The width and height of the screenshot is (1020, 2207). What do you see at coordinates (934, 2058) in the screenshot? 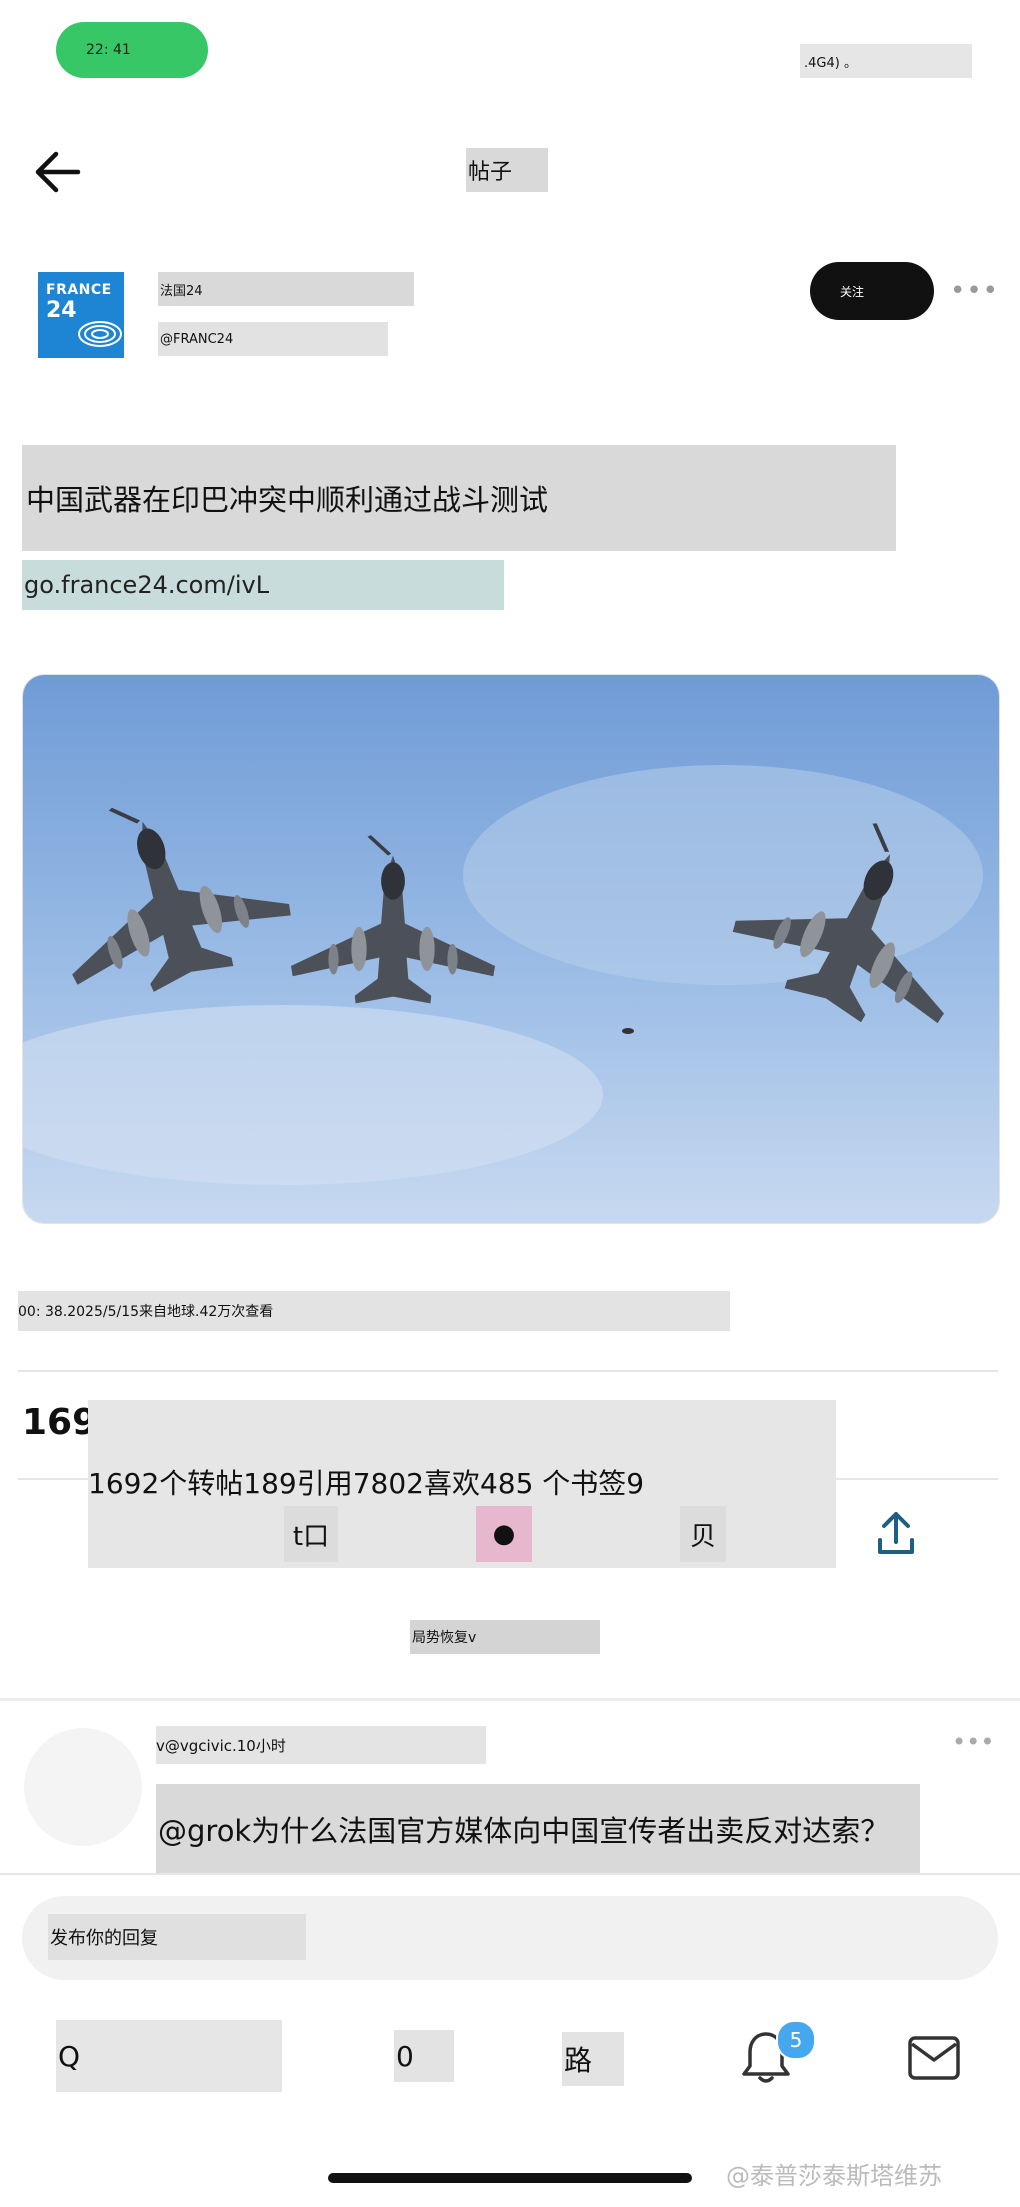
I see `messages-envelope-icon` at bounding box center [934, 2058].